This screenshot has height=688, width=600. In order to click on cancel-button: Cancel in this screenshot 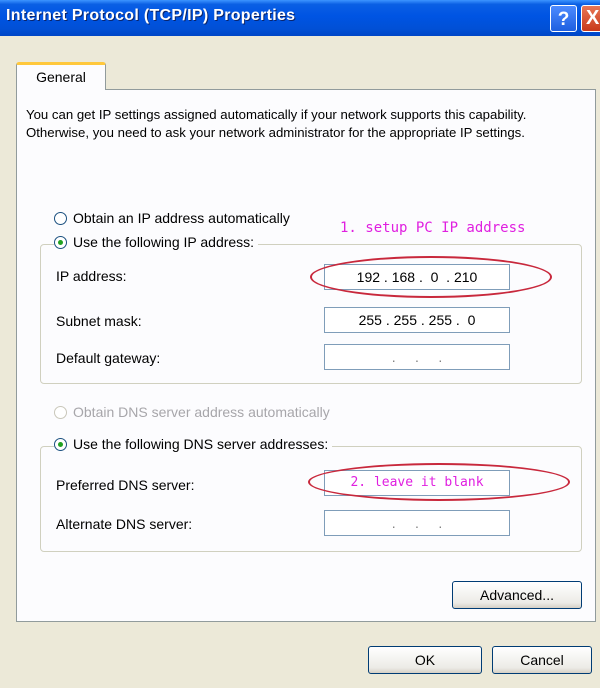, I will do `click(542, 660)`.